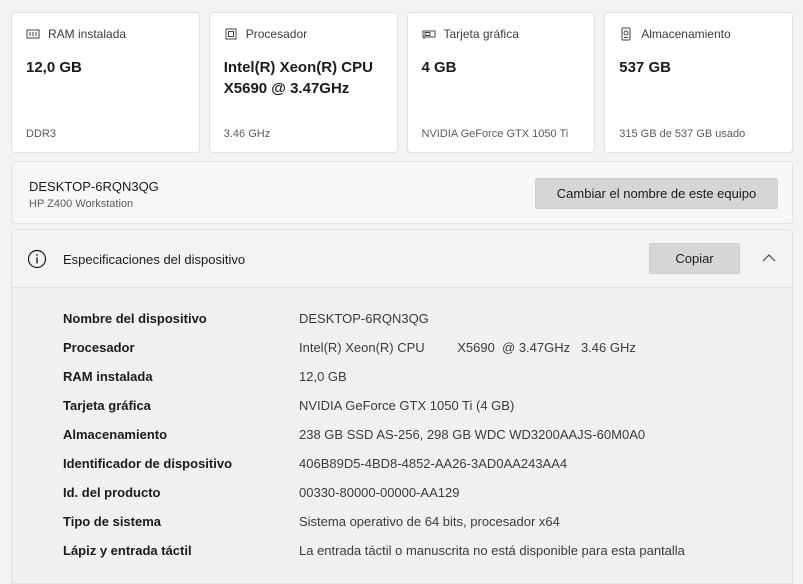 This screenshot has height=584, width=803. I want to click on spec-value: 12,0 GB, so click(323, 376).